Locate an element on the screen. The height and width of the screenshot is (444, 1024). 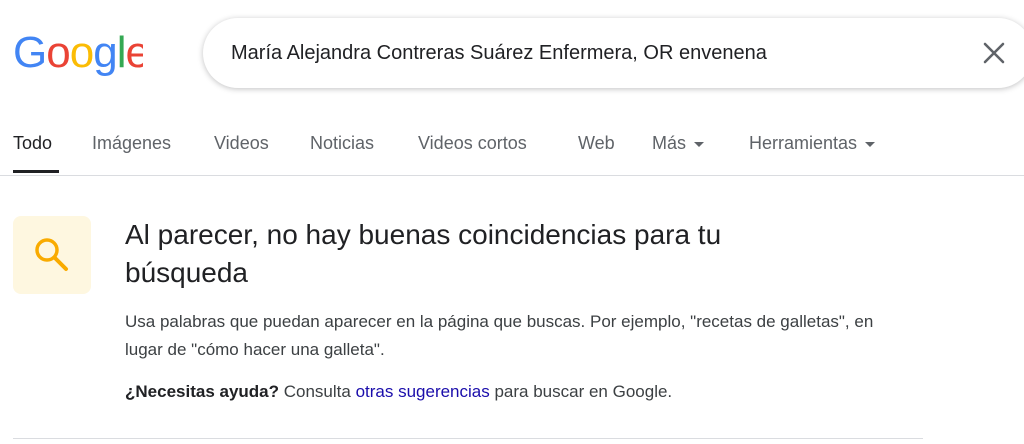
tab-imagenes: Imágenes is located at coordinates (131, 143).